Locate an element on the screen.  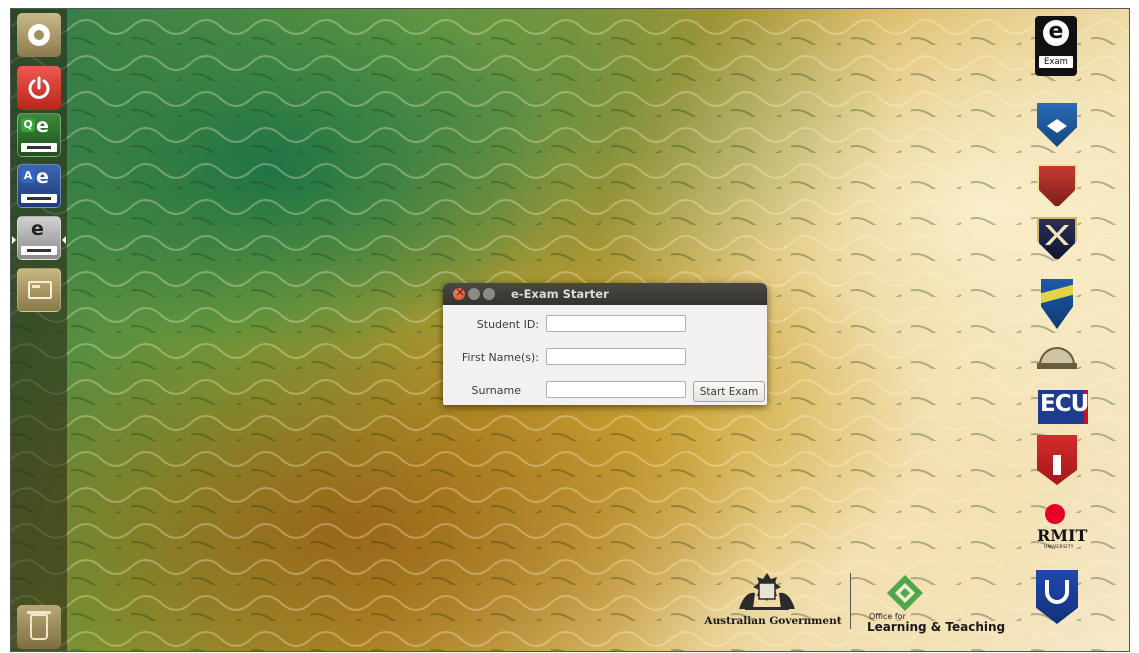
university-dome-logo is located at coordinates (1057, 356).